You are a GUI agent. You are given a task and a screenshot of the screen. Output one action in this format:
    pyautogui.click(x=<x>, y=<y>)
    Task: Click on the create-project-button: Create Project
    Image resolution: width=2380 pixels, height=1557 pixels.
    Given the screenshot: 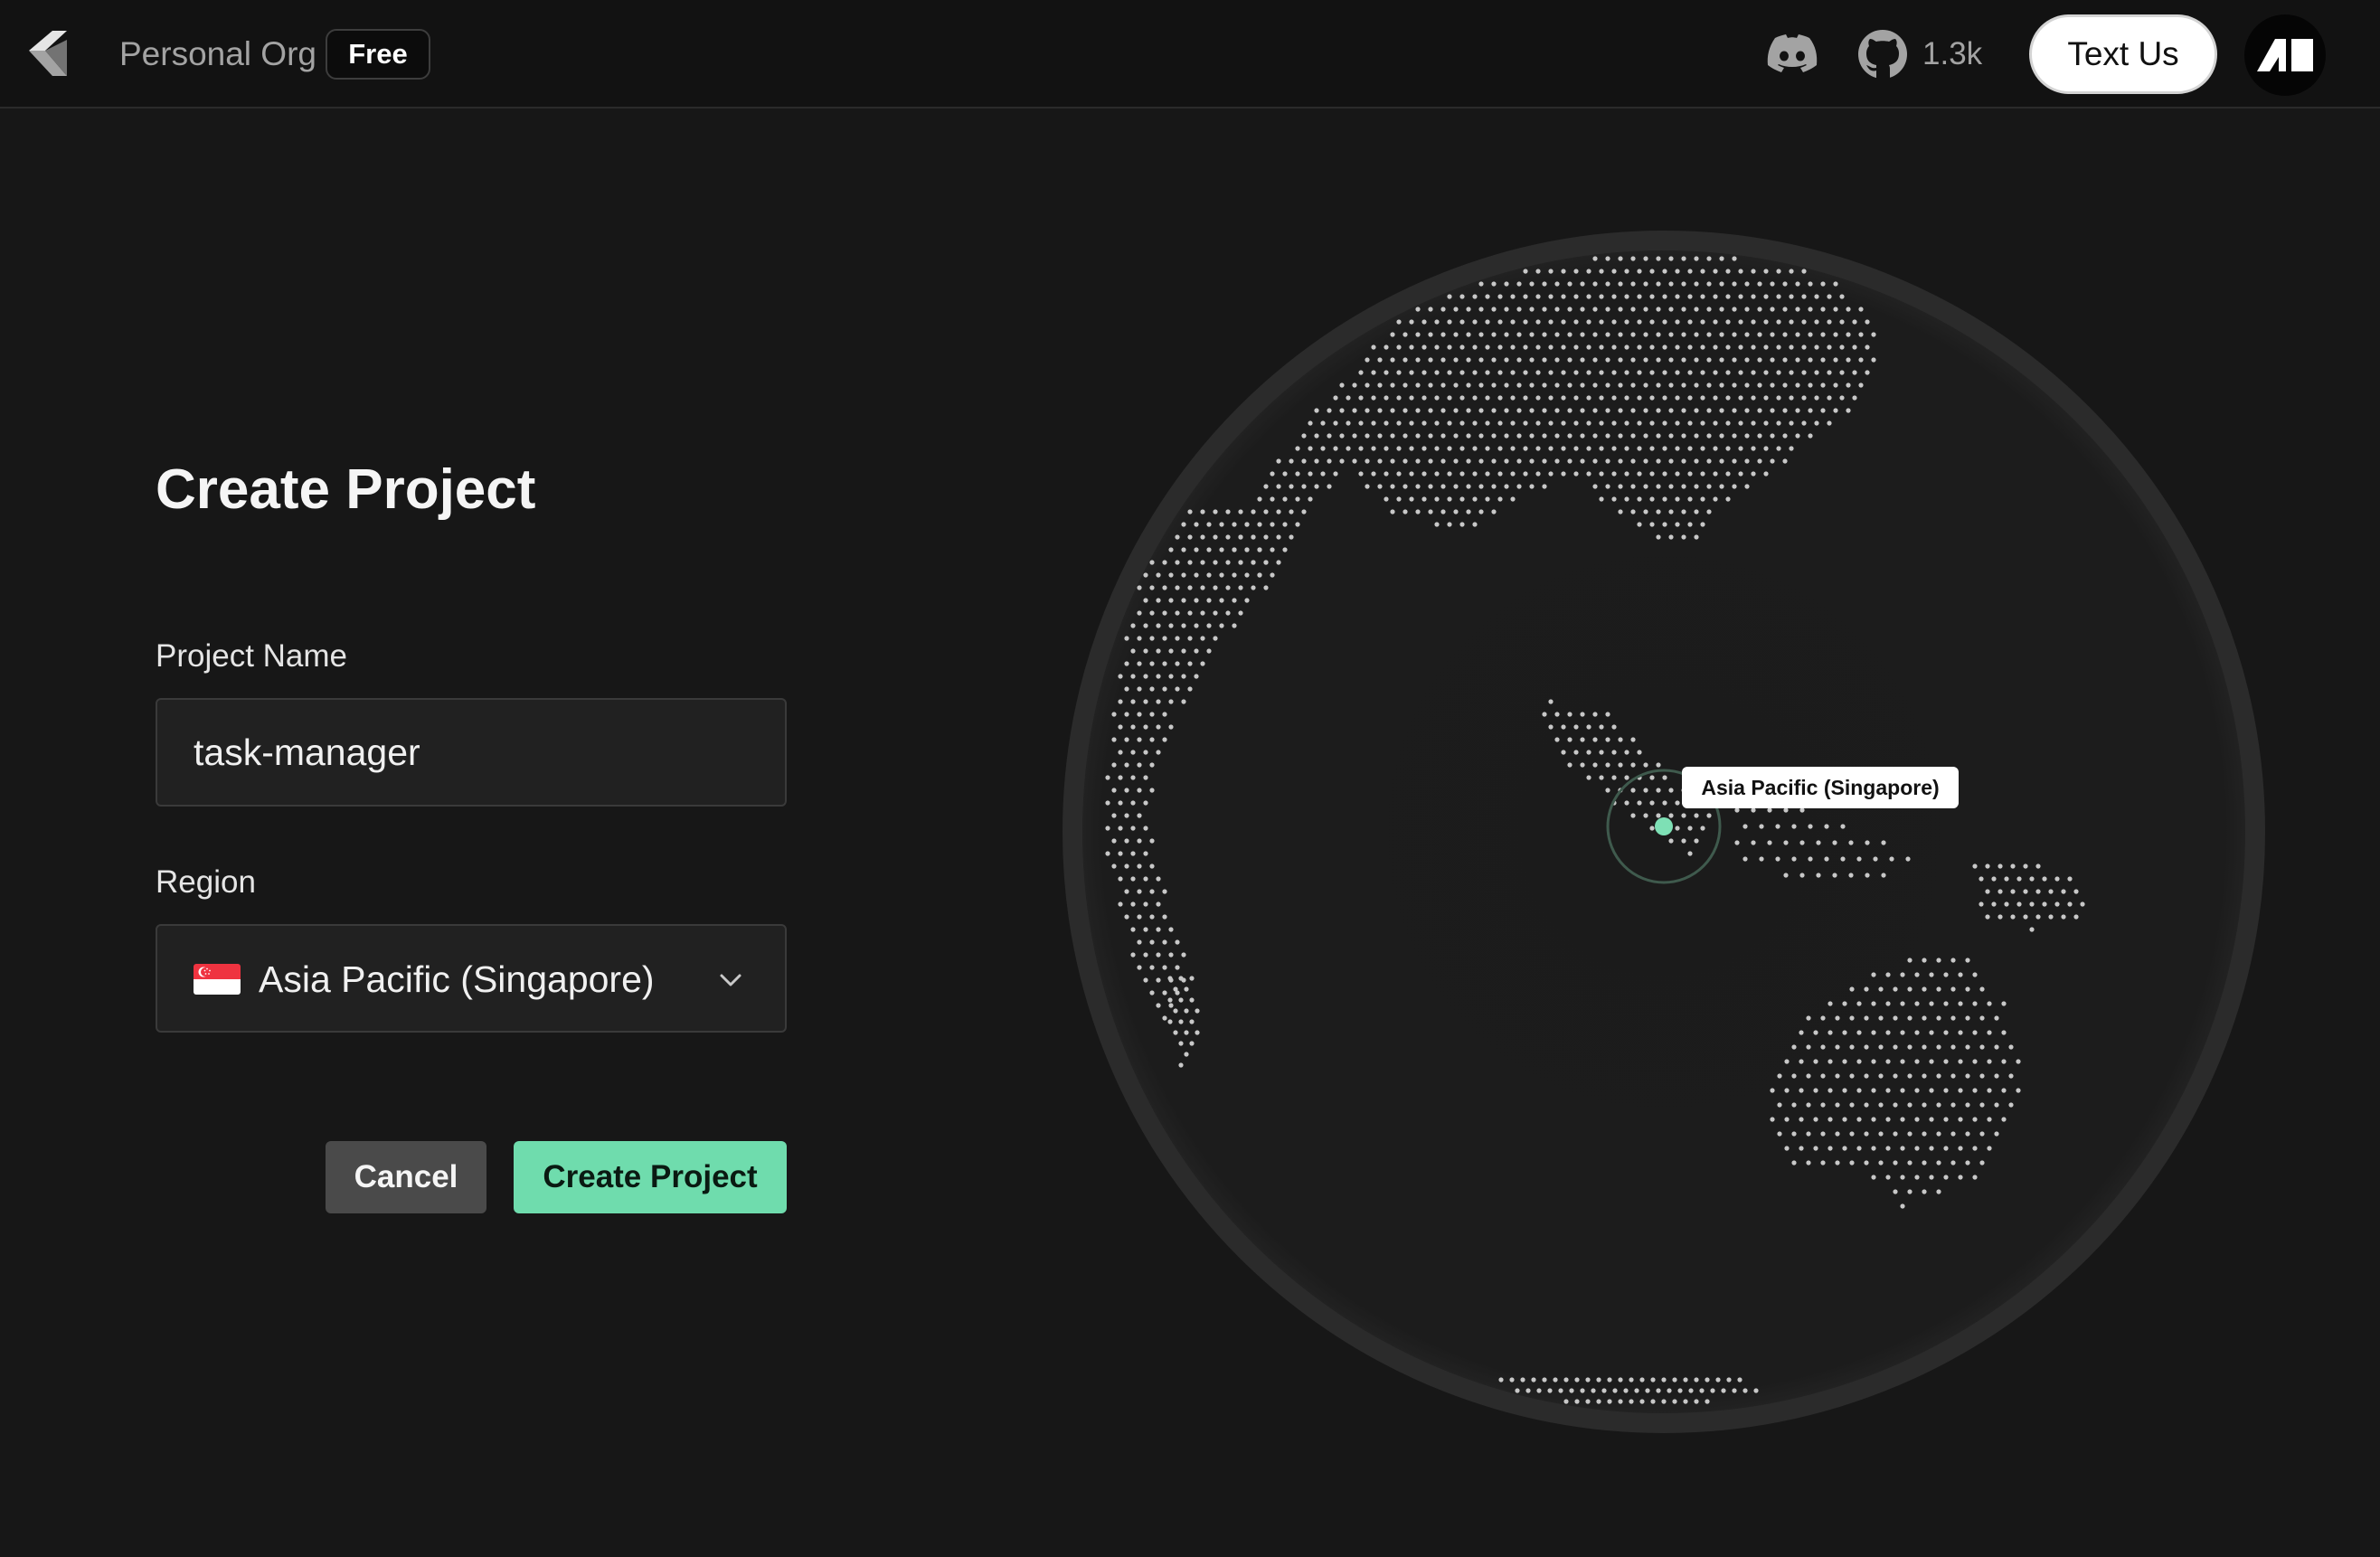 What is the action you would take?
    pyautogui.click(x=650, y=1177)
    